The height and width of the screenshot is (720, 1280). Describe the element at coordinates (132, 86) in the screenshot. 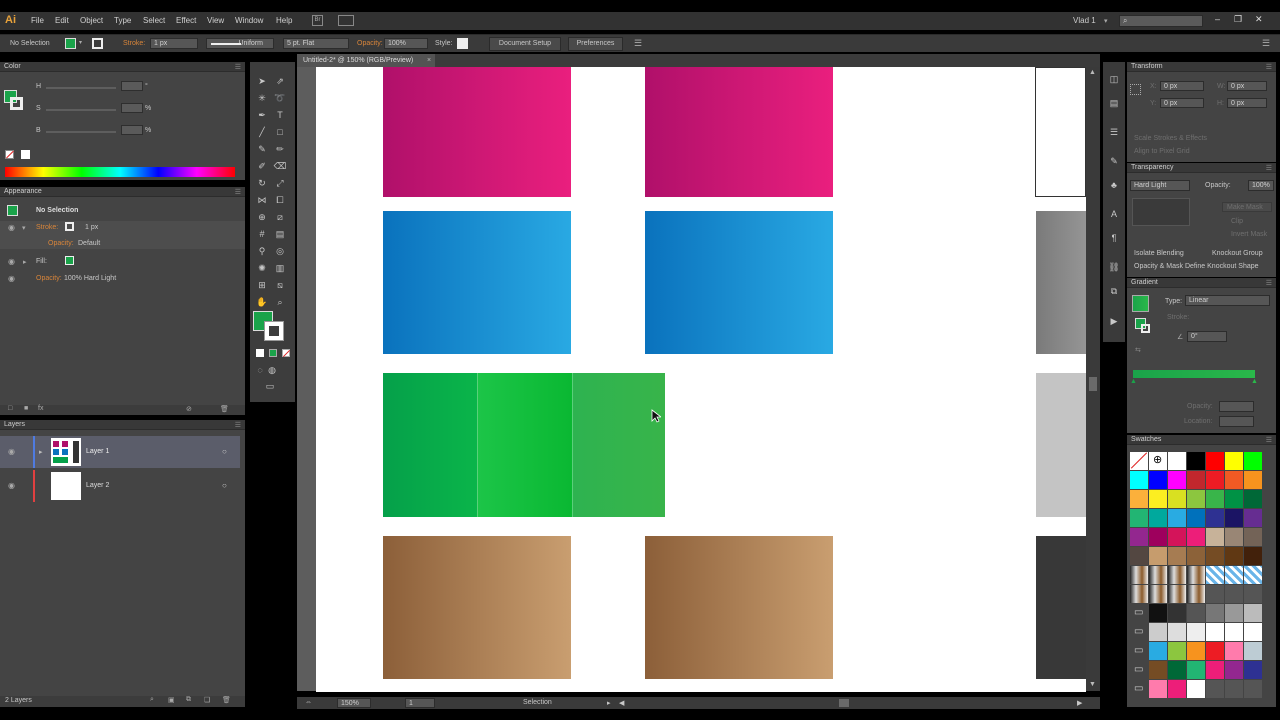

I see `hue-field` at that location.